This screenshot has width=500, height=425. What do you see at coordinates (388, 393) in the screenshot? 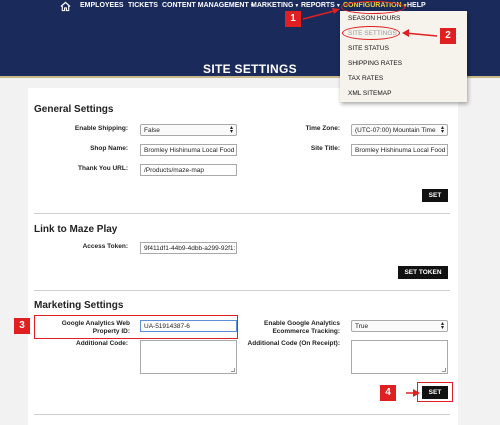
I see `step-badge-4: 4` at bounding box center [388, 393].